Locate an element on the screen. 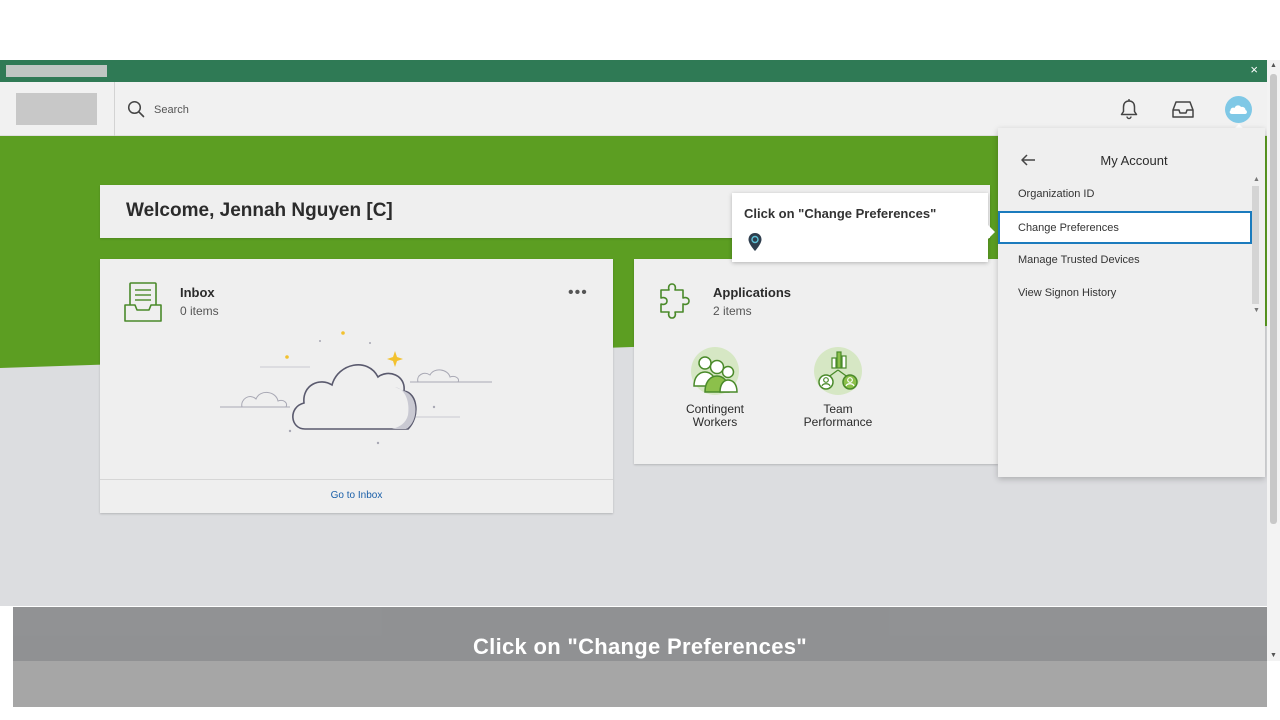 Image resolution: width=1280 pixels, height=720 pixels. instruction-caption: Click on "Change Preferences" is located at coordinates (640, 657).